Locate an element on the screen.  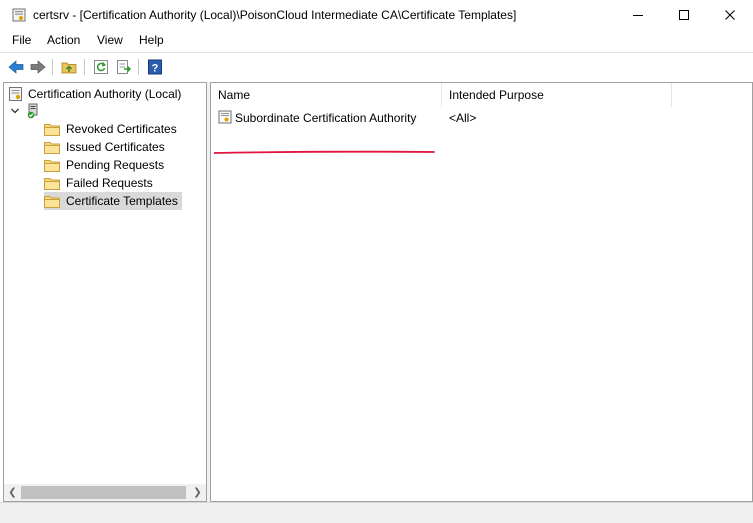
close-button is located at coordinates (730, 15).